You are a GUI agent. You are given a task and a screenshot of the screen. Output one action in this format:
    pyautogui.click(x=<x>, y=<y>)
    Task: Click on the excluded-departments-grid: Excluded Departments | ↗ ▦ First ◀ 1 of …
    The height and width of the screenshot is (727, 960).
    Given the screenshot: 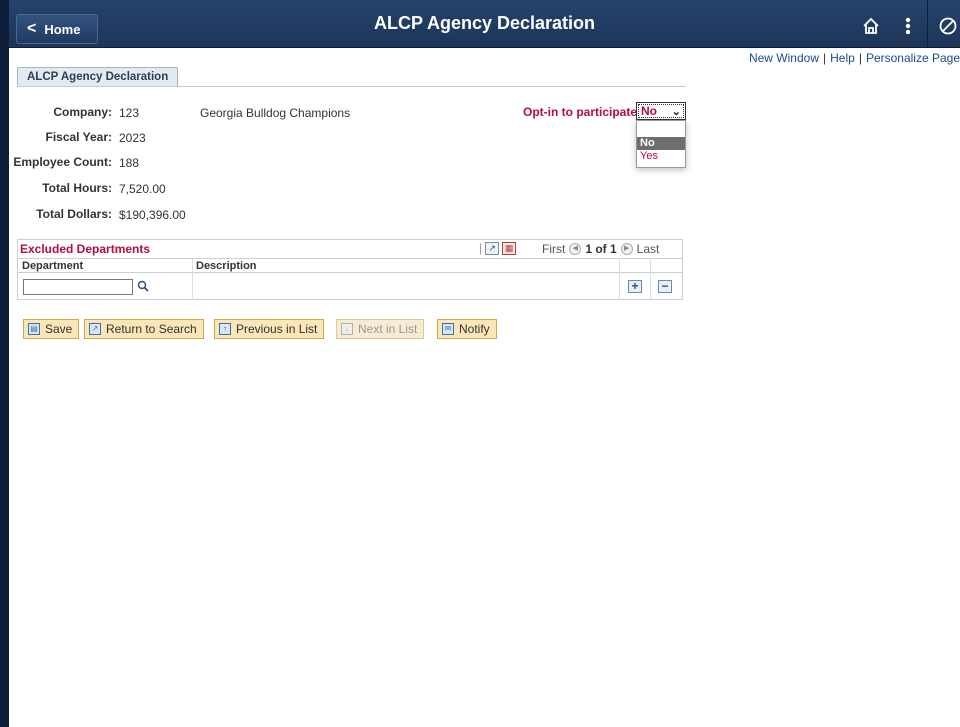 What is the action you would take?
    pyautogui.click(x=350, y=269)
    